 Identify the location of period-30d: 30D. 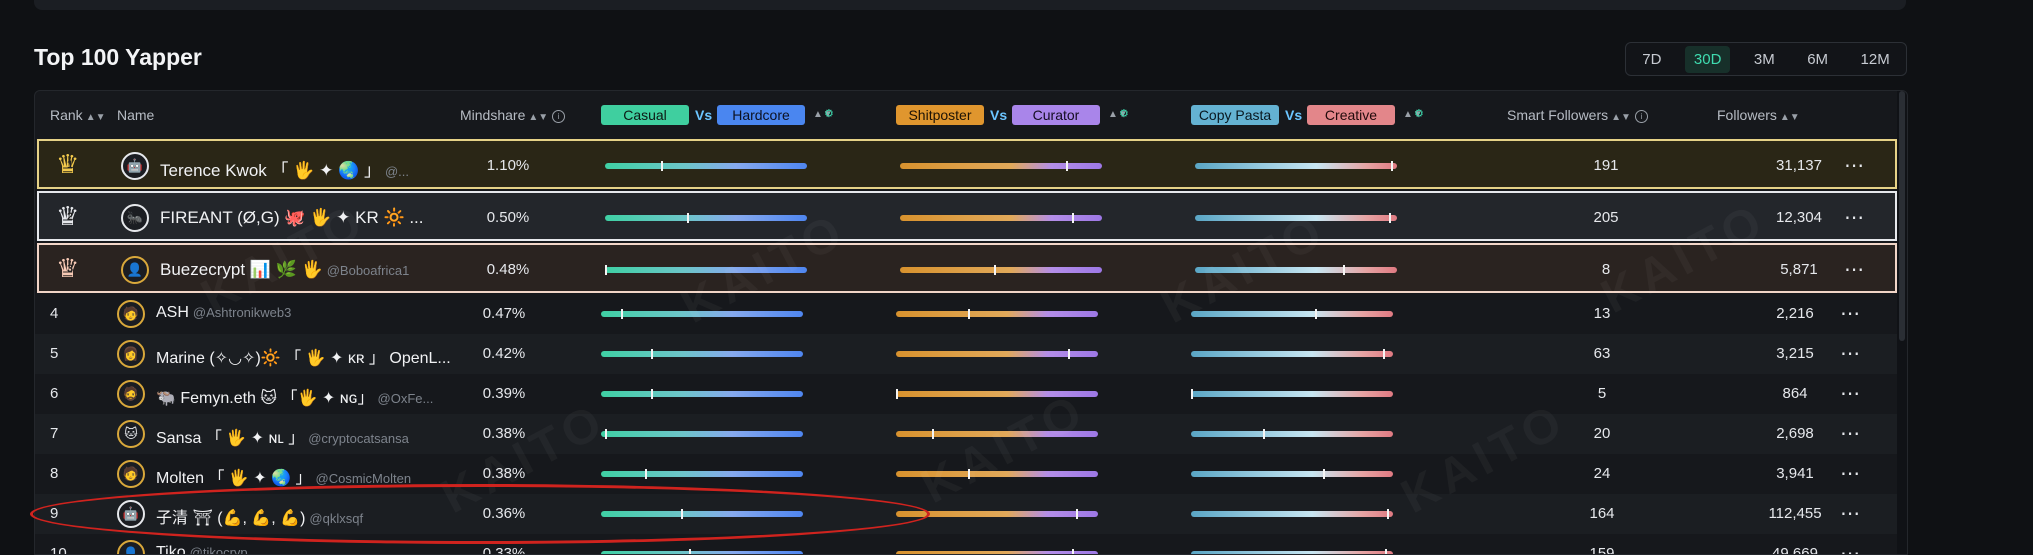
(1707, 59).